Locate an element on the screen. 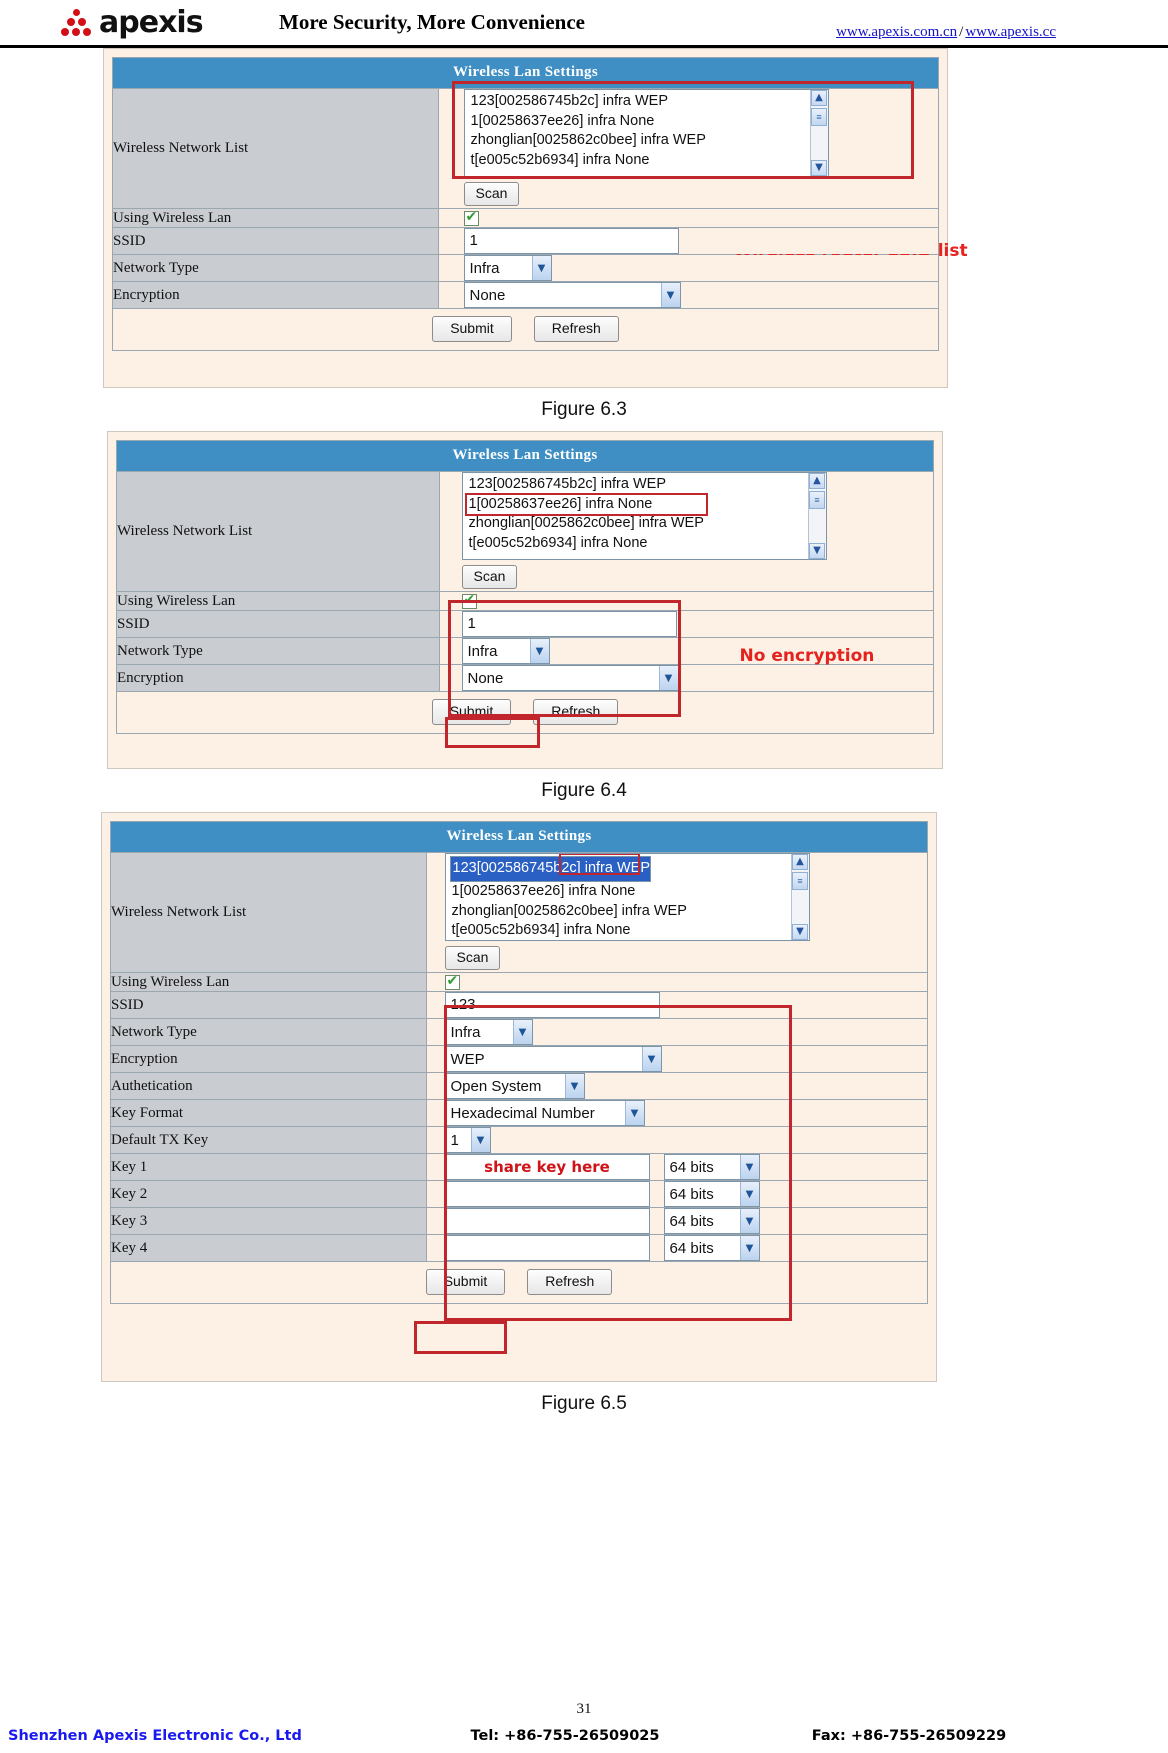  key1-bits-select-65: 64 bits ▼ is located at coordinates (711, 1167).